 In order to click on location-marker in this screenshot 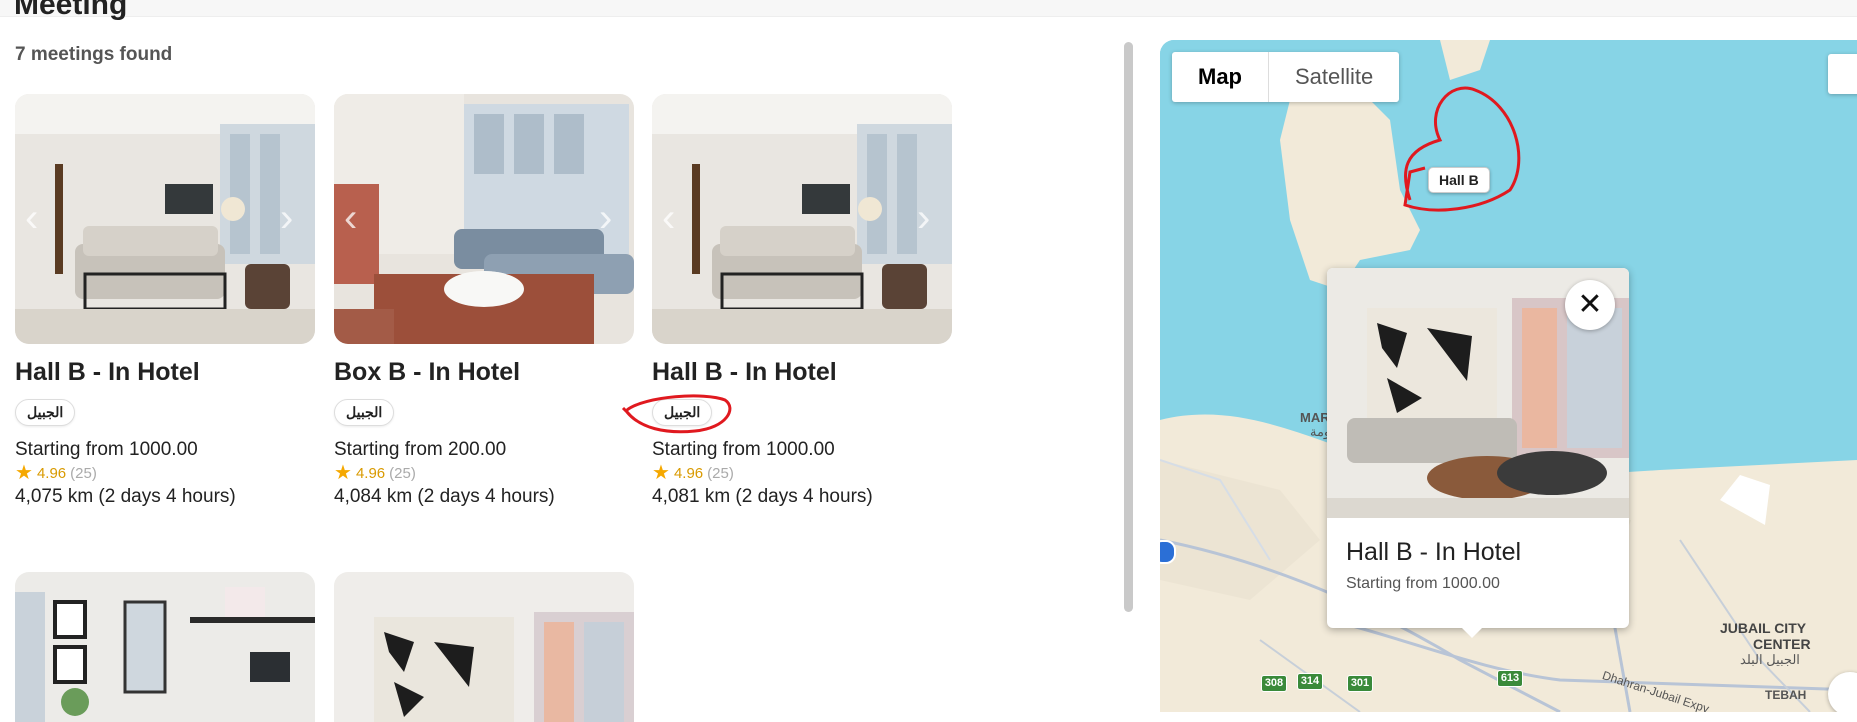, I will do `click(1168, 552)`.